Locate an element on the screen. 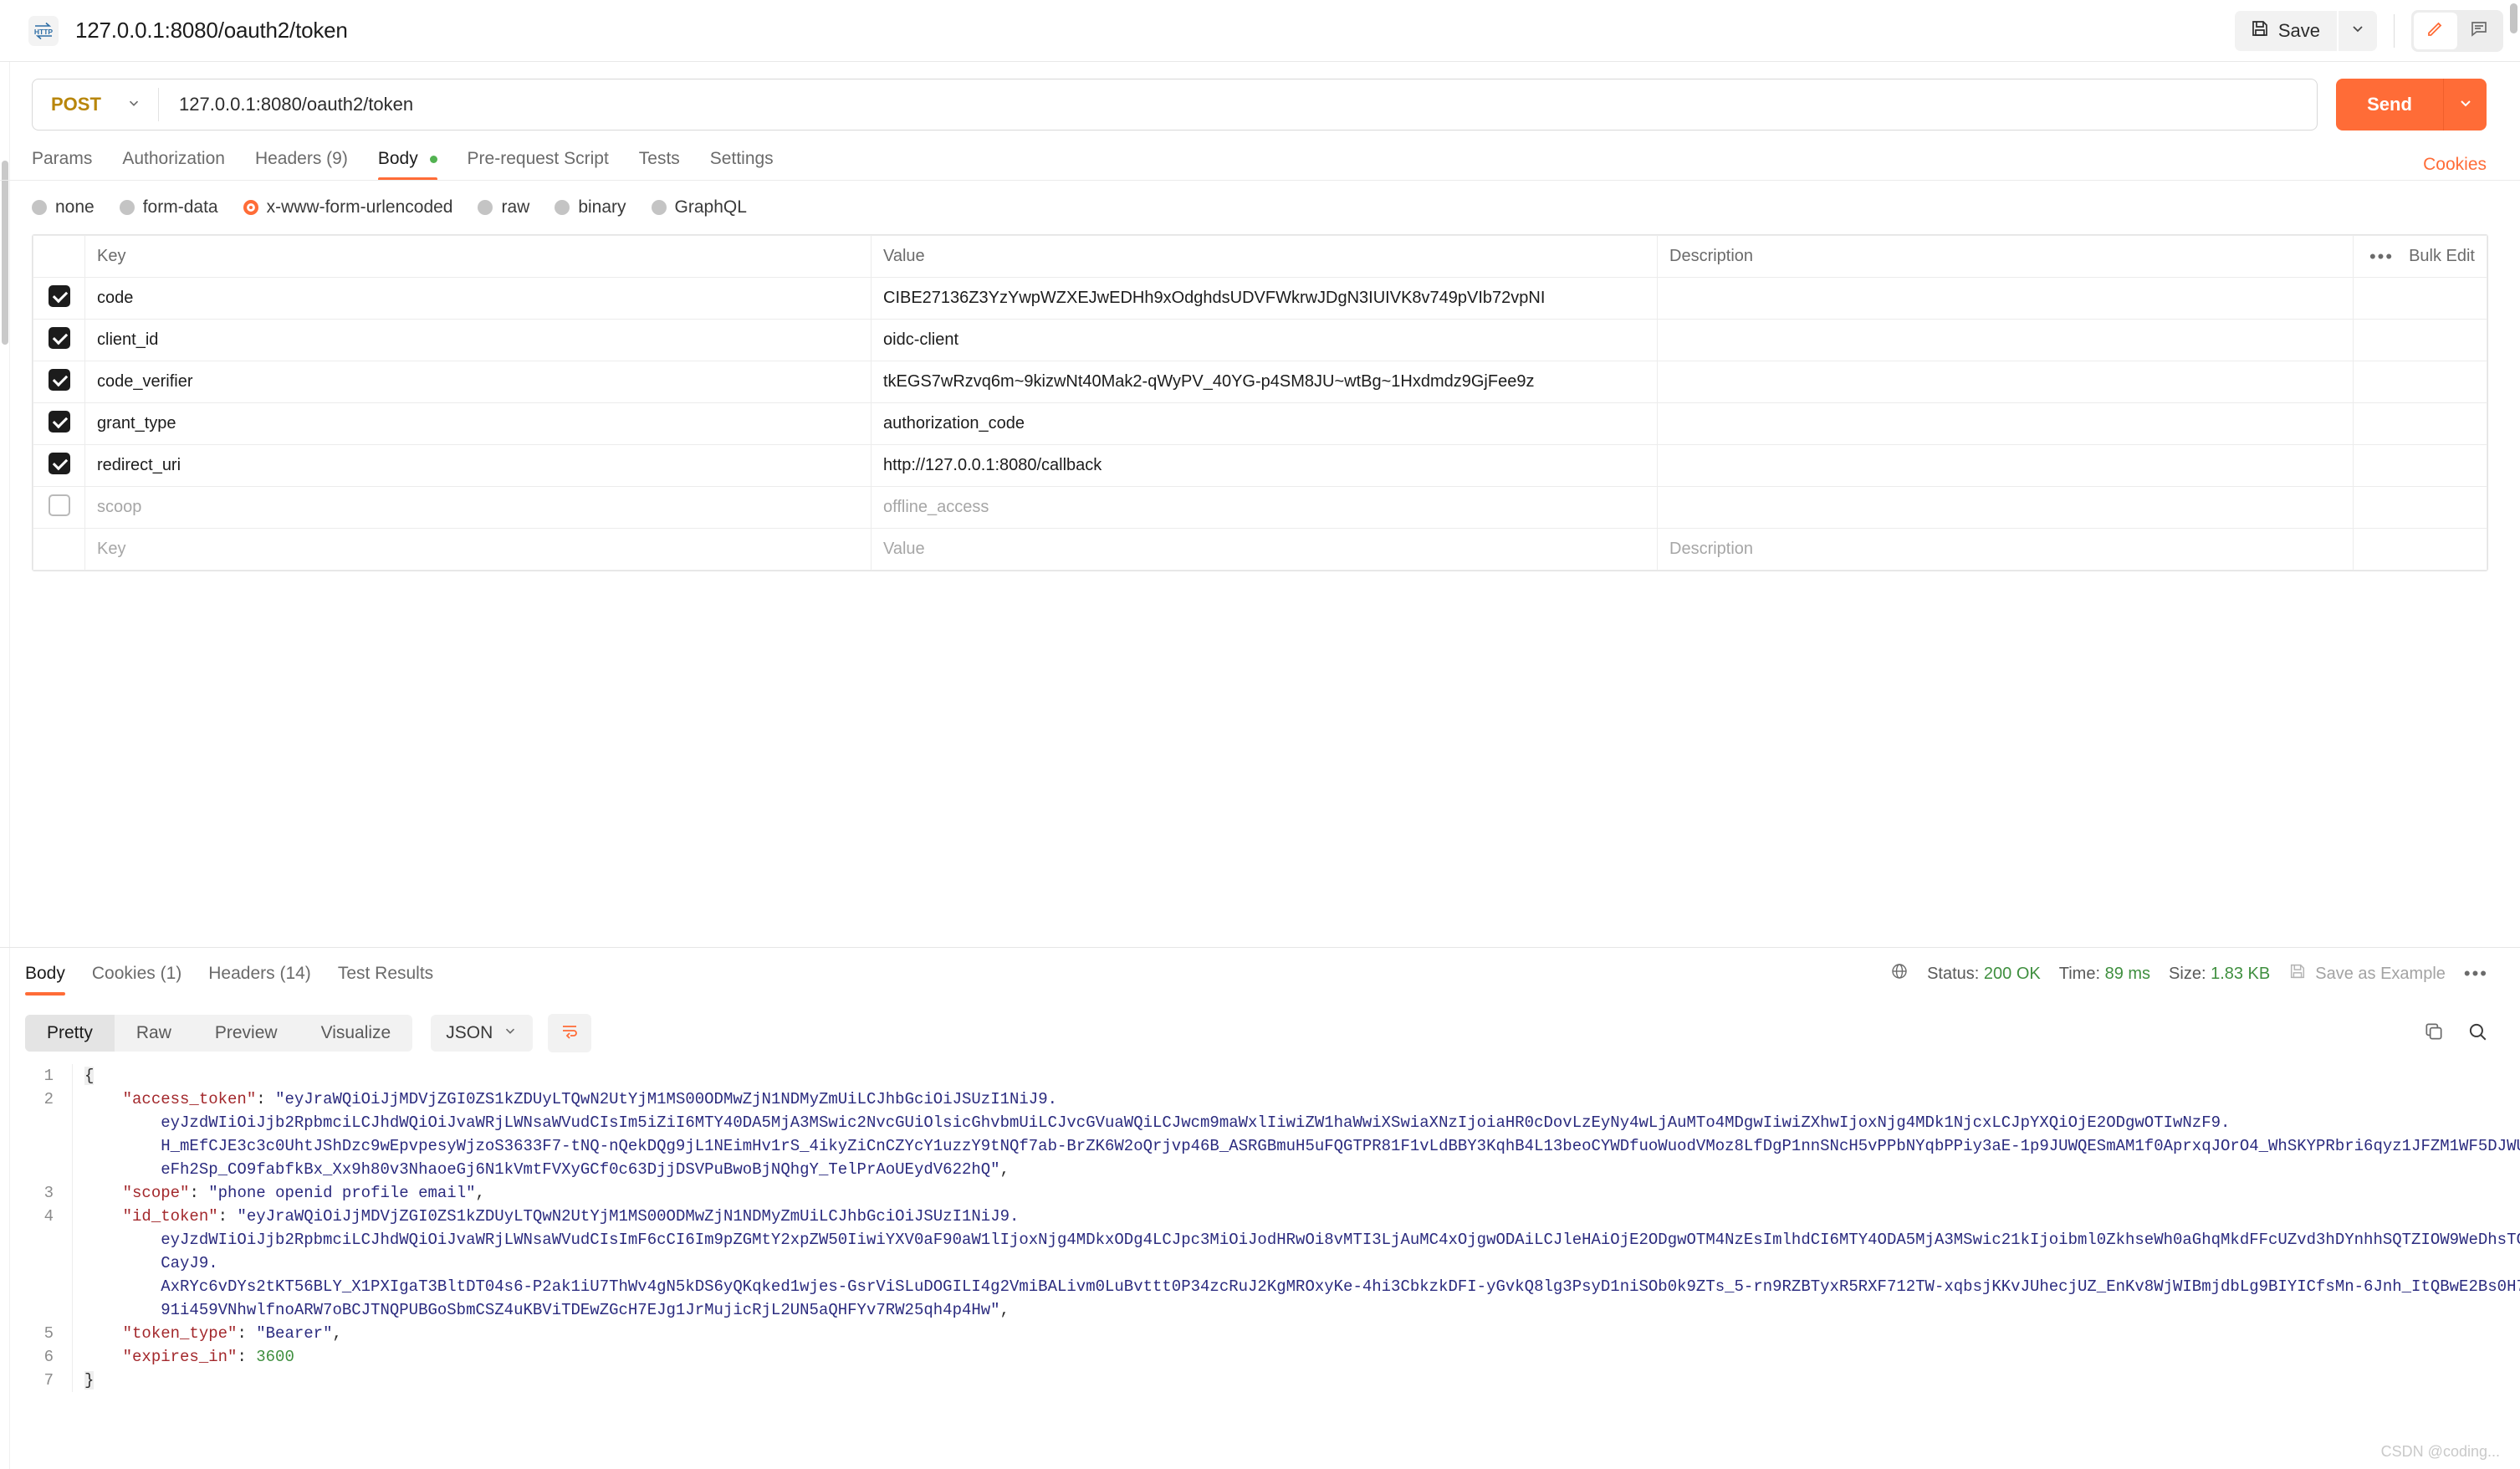 This screenshot has width=2520, height=1469. code-line-content: } is located at coordinates (1296, 1380).